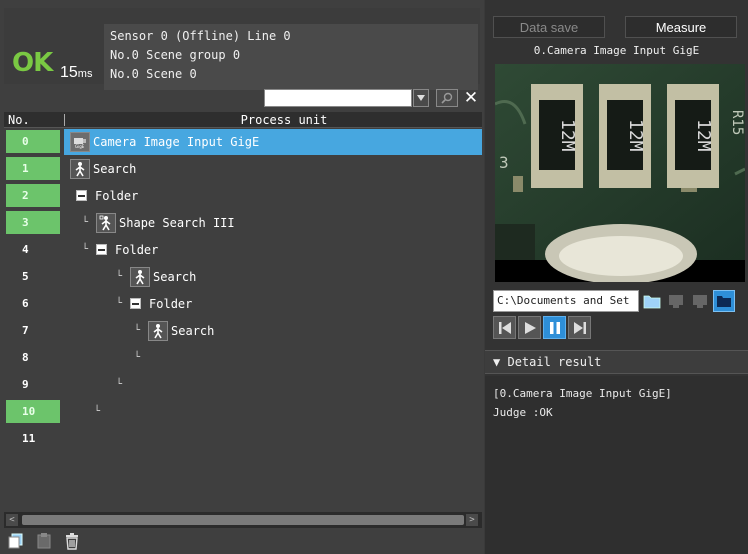 The width and height of the screenshot is (748, 554). What do you see at coordinates (620, 173) in the screenshot?
I see `camera-image-view: 12M 12M 12M 3 R15` at bounding box center [620, 173].